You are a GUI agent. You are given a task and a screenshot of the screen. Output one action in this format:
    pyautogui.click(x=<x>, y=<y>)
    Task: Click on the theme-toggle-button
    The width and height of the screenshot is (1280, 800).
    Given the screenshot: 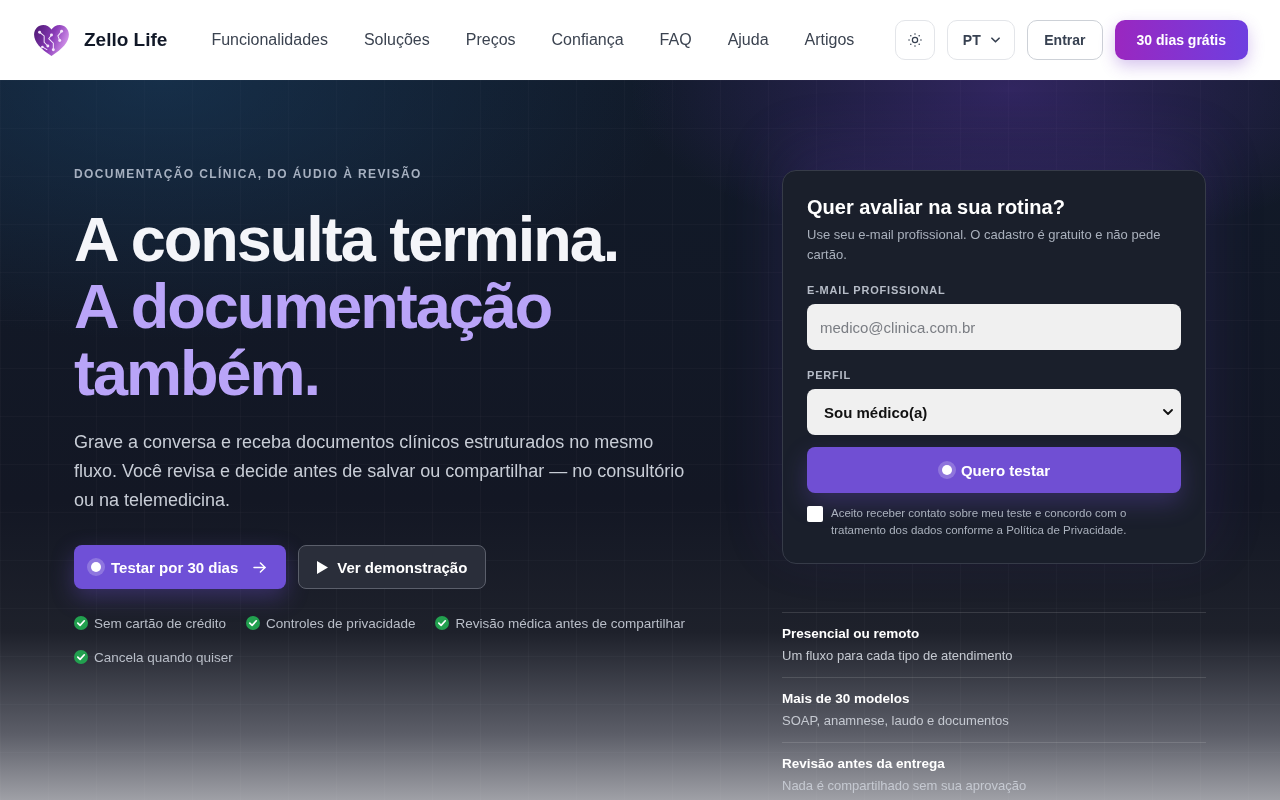 What is the action you would take?
    pyautogui.click(x=915, y=40)
    